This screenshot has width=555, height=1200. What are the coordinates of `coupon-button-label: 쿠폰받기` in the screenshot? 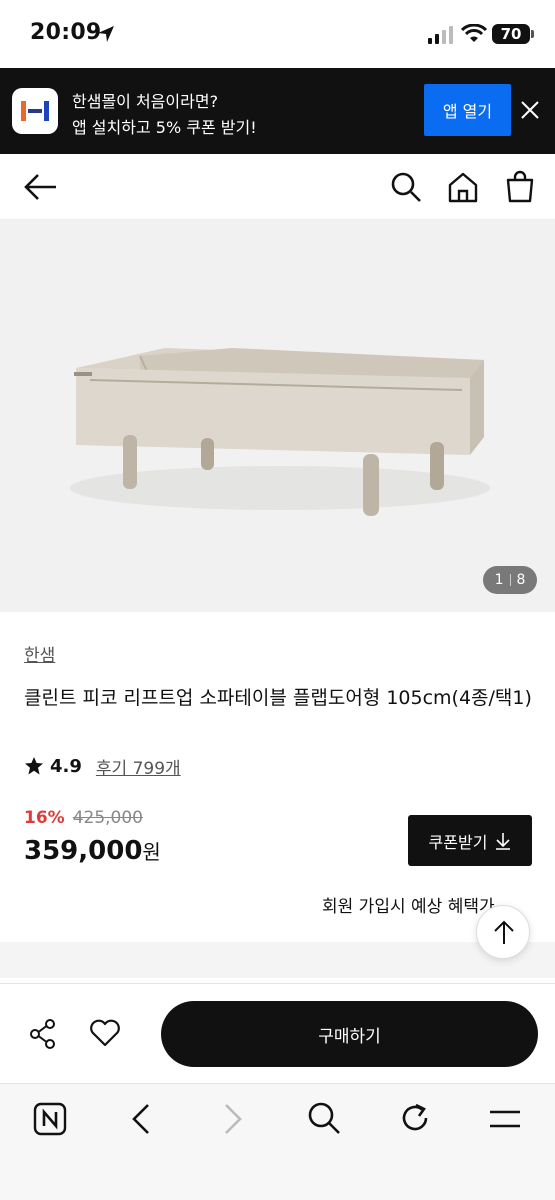 It's located at (458, 842).